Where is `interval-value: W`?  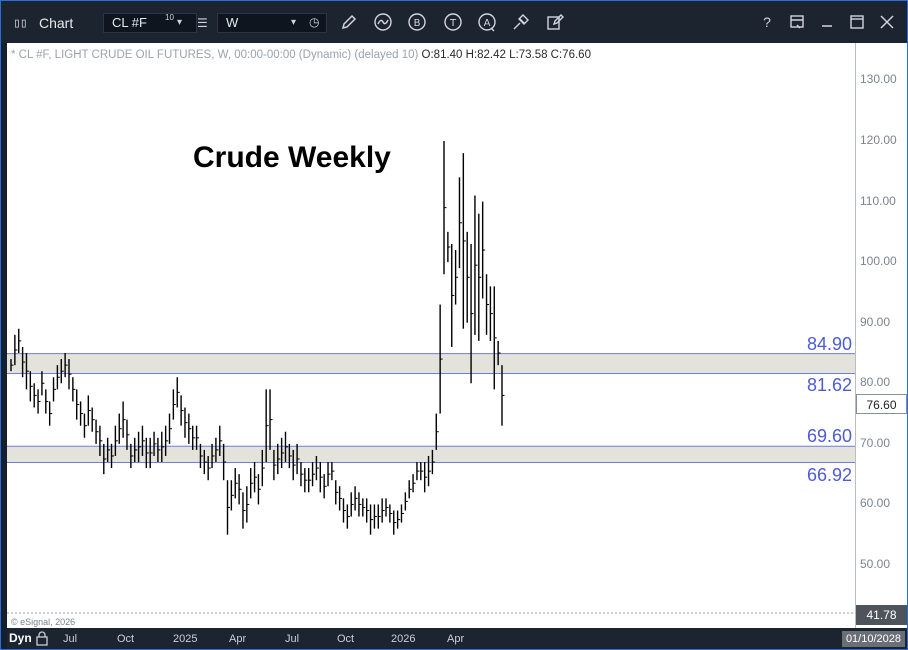 interval-value: W is located at coordinates (232, 22).